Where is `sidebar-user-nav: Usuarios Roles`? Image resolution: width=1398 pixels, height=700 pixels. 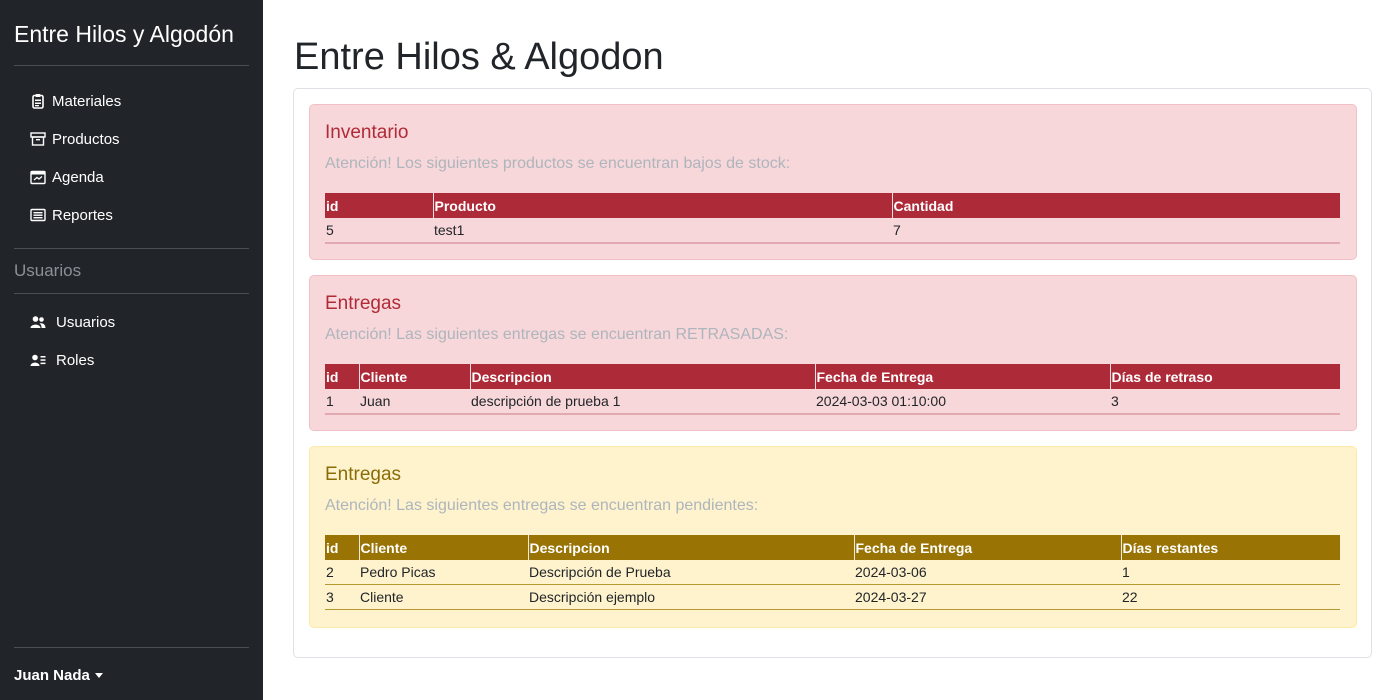
sidebar-user-nav: Usuarios Roles is located at coordinates (131, 343).